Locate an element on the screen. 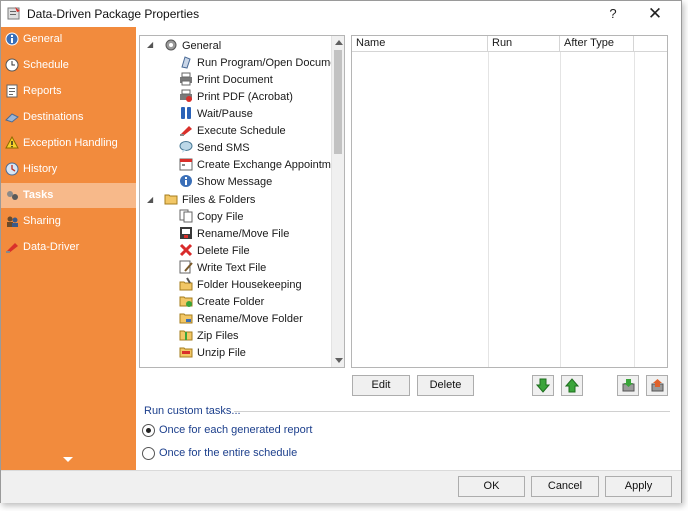 The image size is (688, 511). sidebar-scroll-down-icon is located at coordinates (68, 459).